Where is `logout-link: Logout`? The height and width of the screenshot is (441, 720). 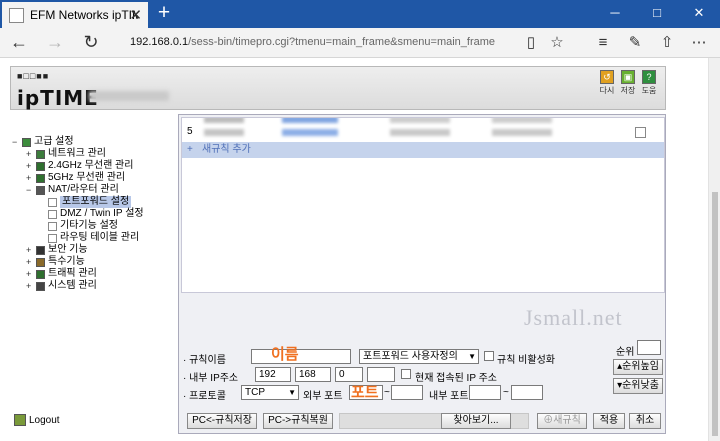
logout-link: Logout is located at coordinates (37, 420).